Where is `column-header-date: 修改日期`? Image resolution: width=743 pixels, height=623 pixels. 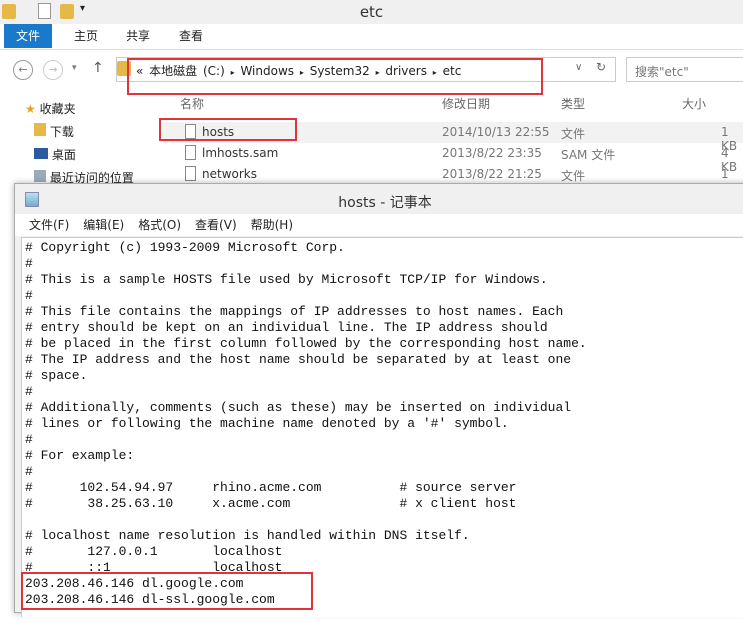 column-header-date: 修改日期 is located at coordinates (466, 103).